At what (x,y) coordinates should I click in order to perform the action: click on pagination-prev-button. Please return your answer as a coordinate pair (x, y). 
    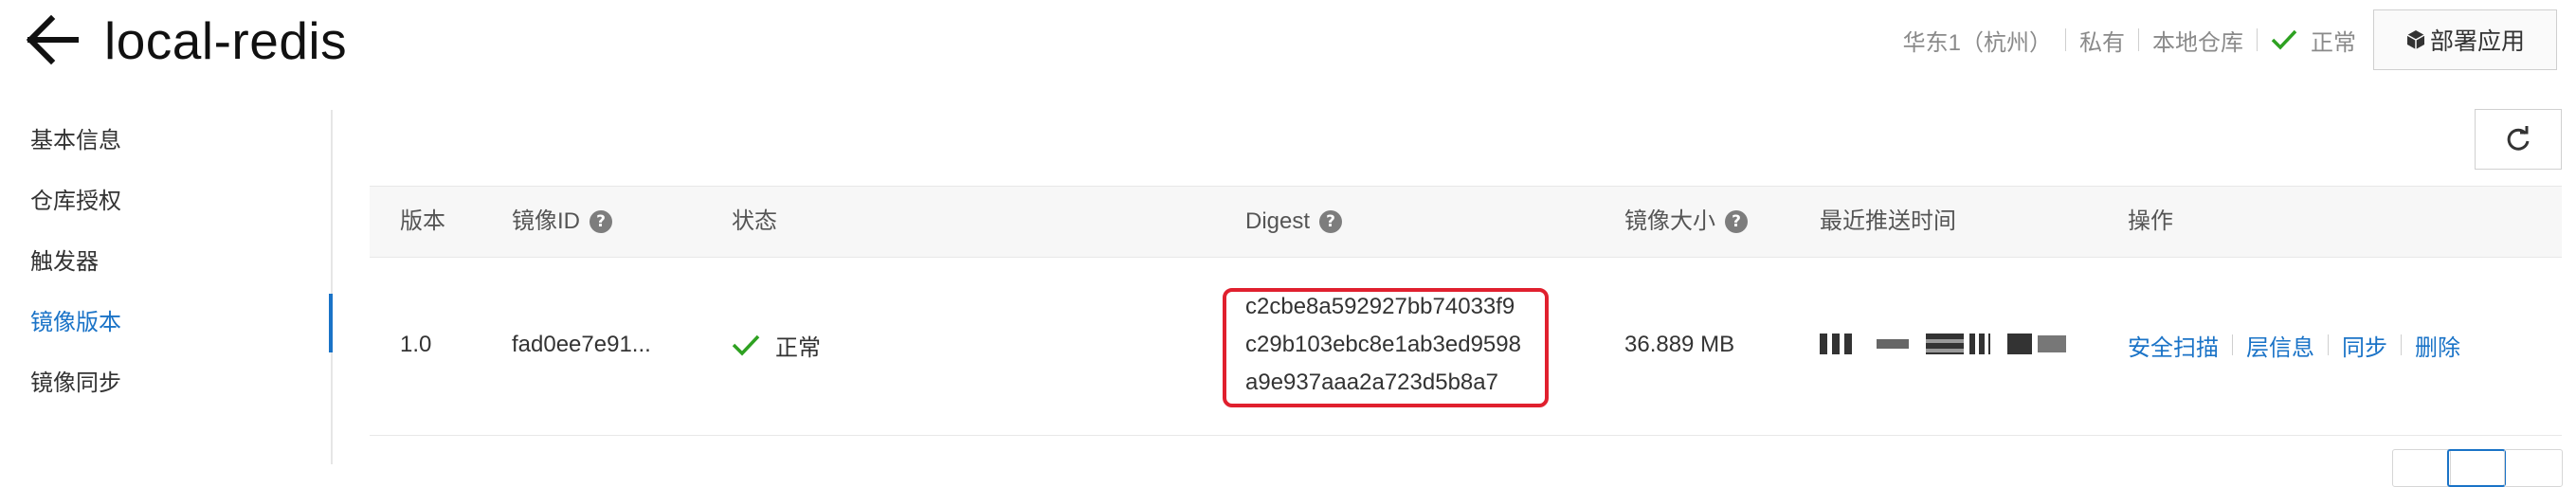
    Looking at the image, I should click on (2421, 468).